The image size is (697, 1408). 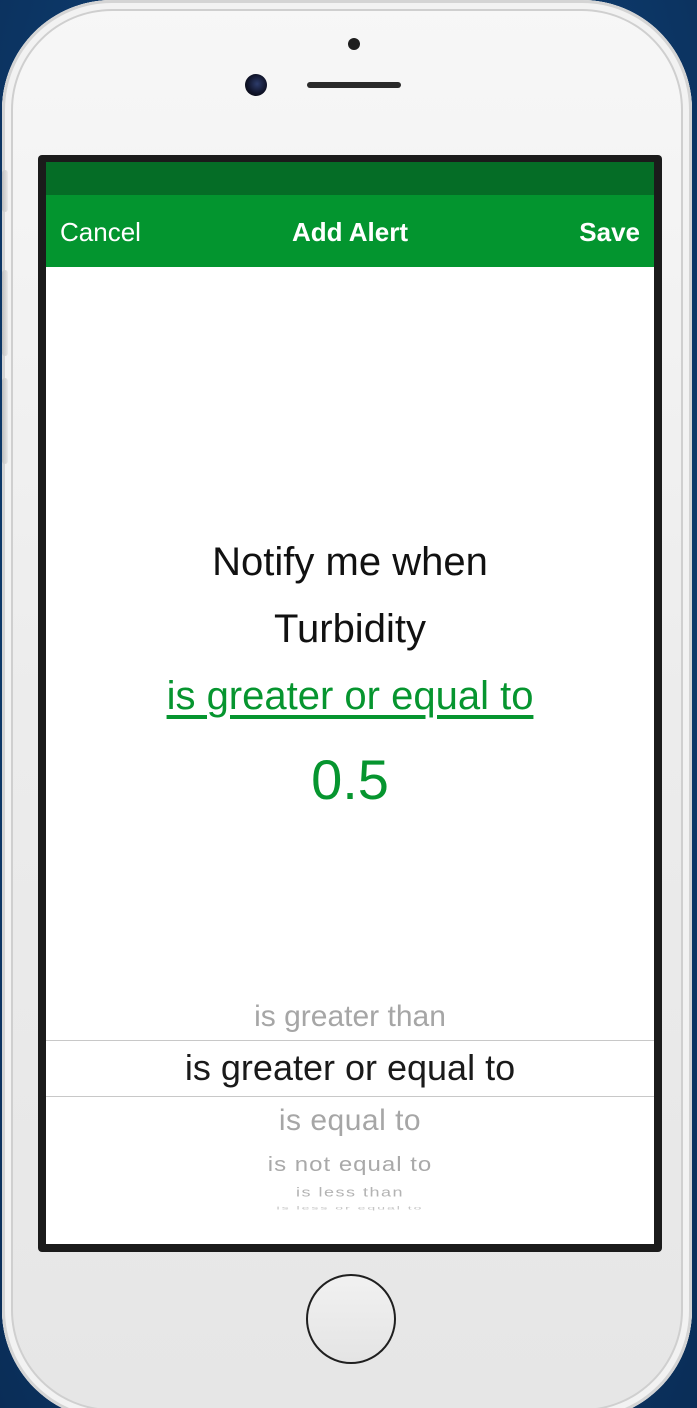 What do you see at coordinates (350, 1208) in the screenshot?
I see `picker-option: is less or equal to` at bounding box center [350, 1208].